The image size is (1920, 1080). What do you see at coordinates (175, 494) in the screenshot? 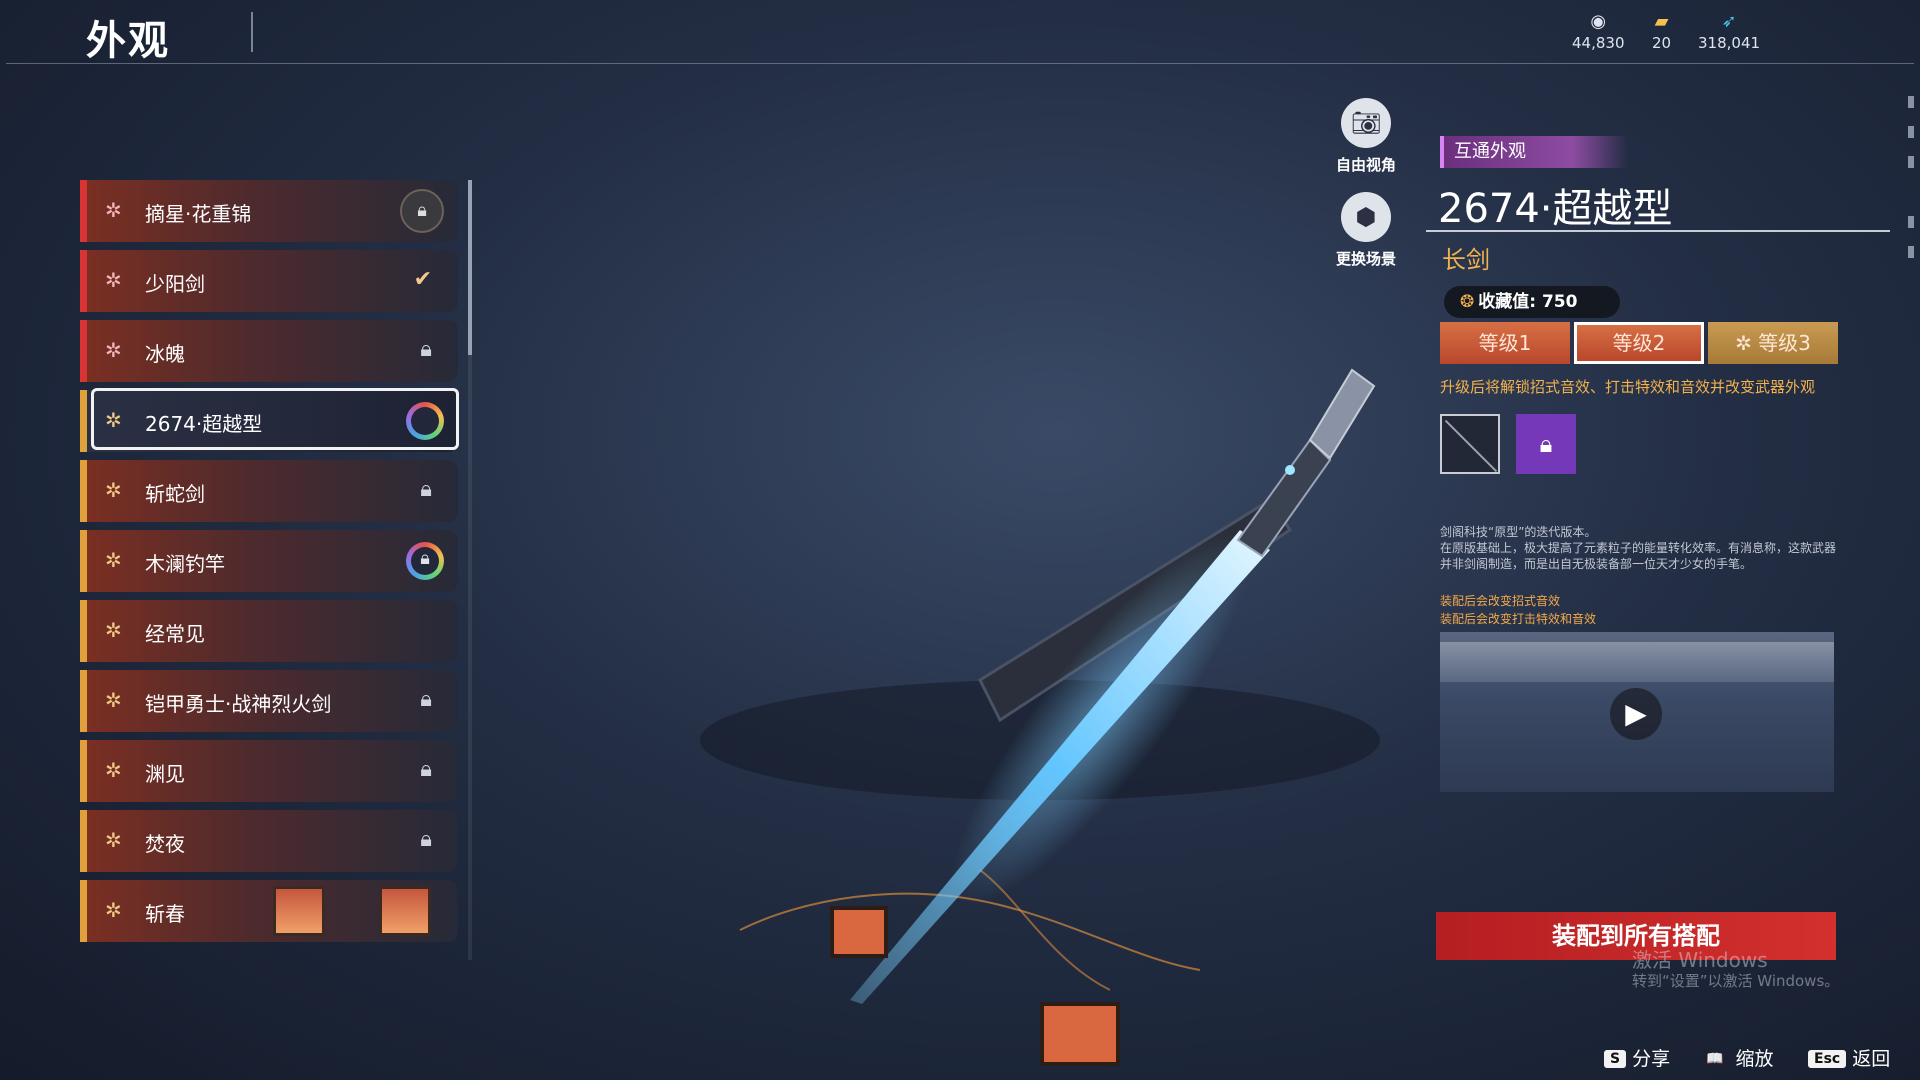
I see `item-label: 斩蛇剑` at bounding box center [175, 494].